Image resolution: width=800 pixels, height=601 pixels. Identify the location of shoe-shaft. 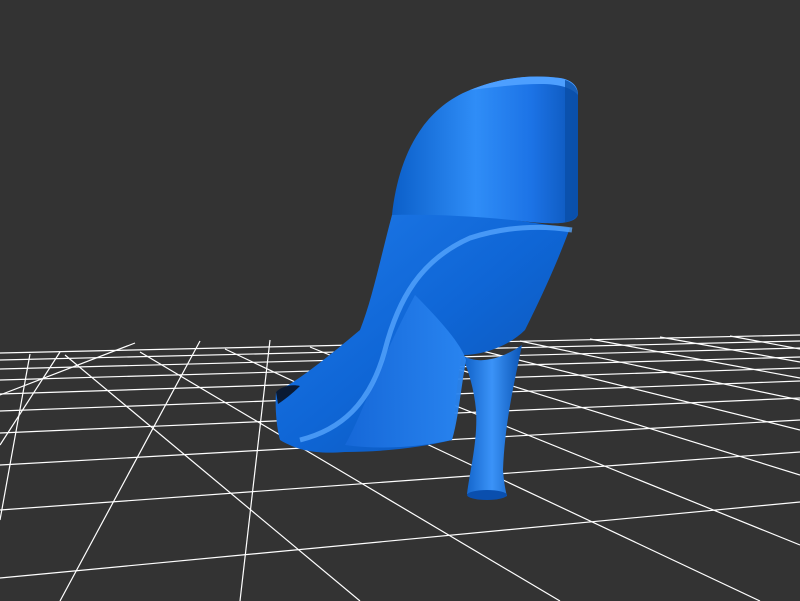
(485, 150).